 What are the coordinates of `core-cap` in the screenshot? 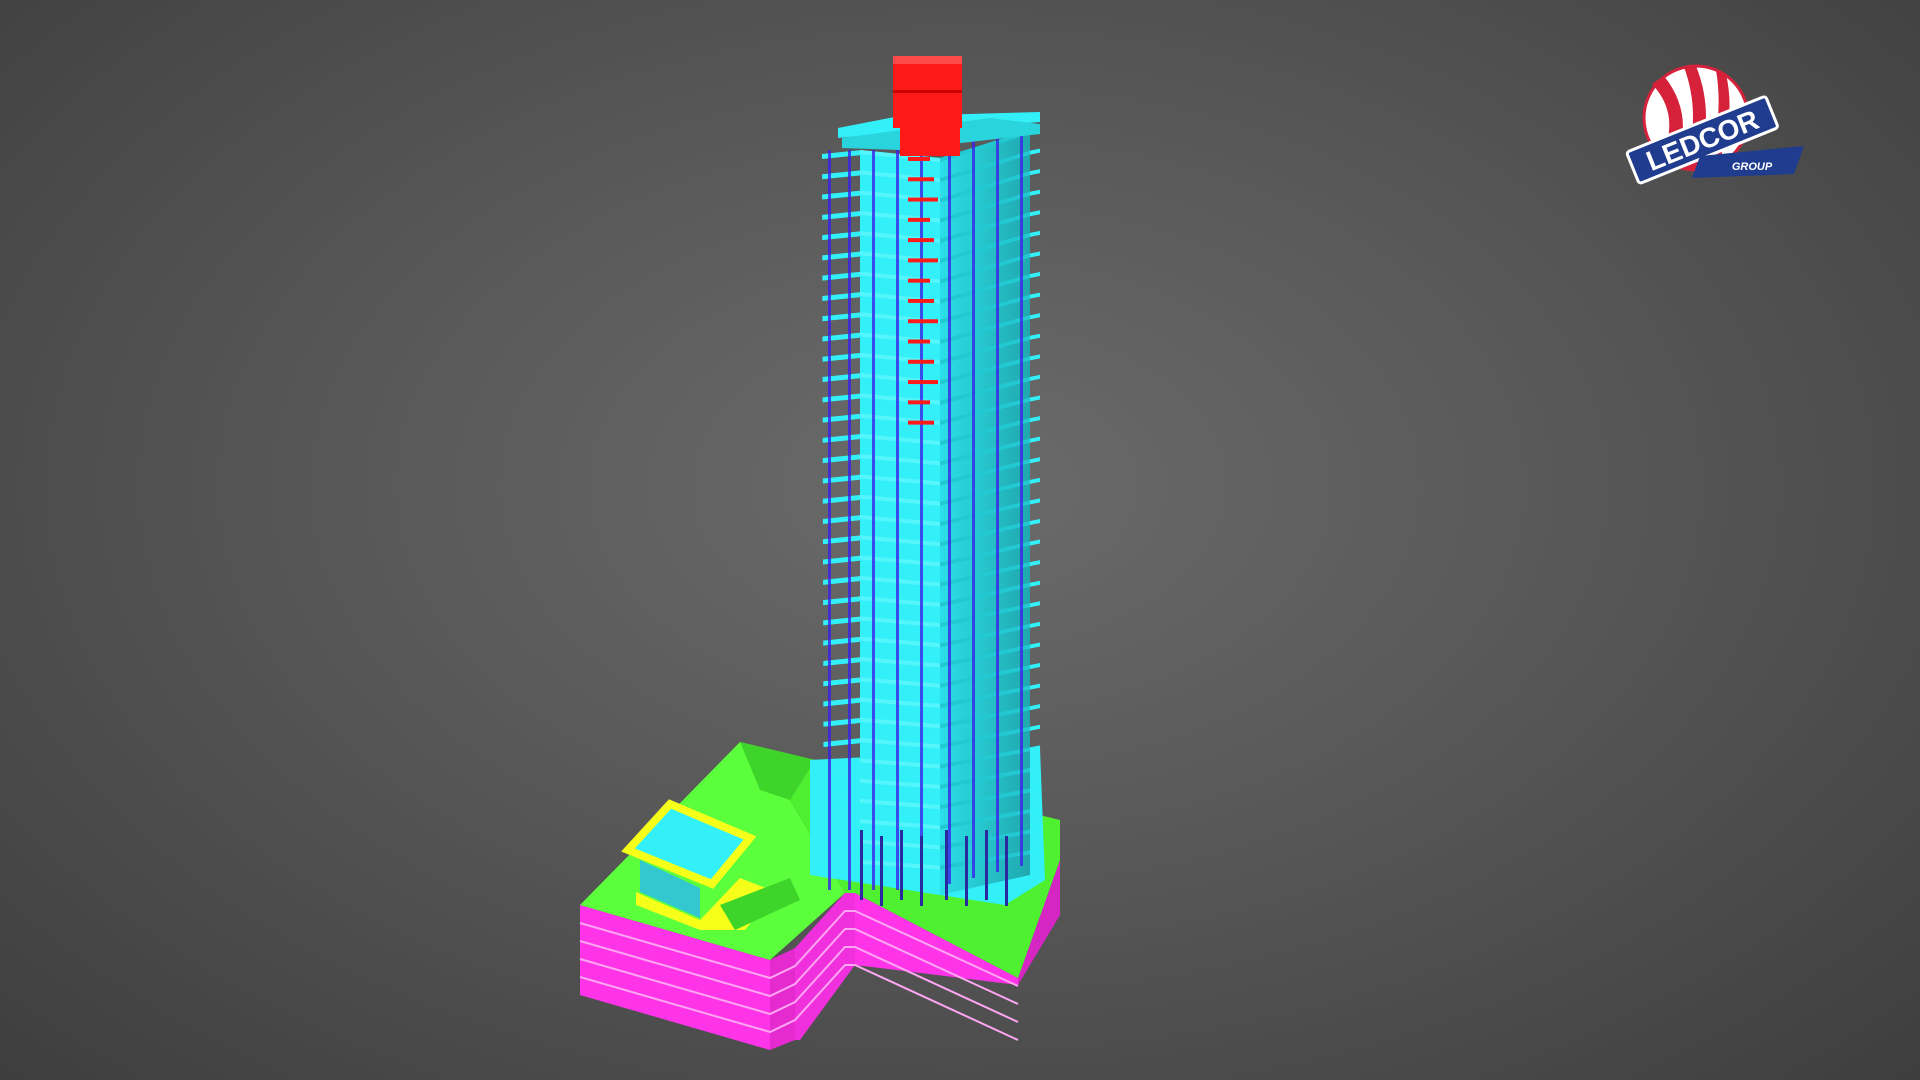 It's located at (927, 60).